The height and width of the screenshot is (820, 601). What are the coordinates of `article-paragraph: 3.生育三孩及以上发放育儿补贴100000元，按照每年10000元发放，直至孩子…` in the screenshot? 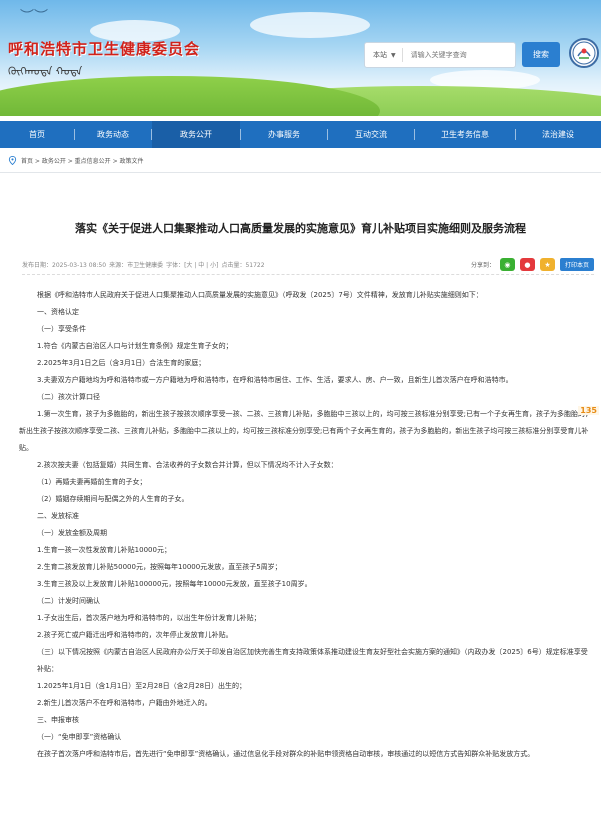 It's located at (174, 584).